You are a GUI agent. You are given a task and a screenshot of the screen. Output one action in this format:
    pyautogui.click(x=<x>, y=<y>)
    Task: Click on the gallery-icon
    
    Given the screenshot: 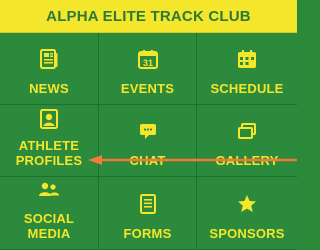 What is the action you would take?
    pyautogui.click(x=247, y=131)
    